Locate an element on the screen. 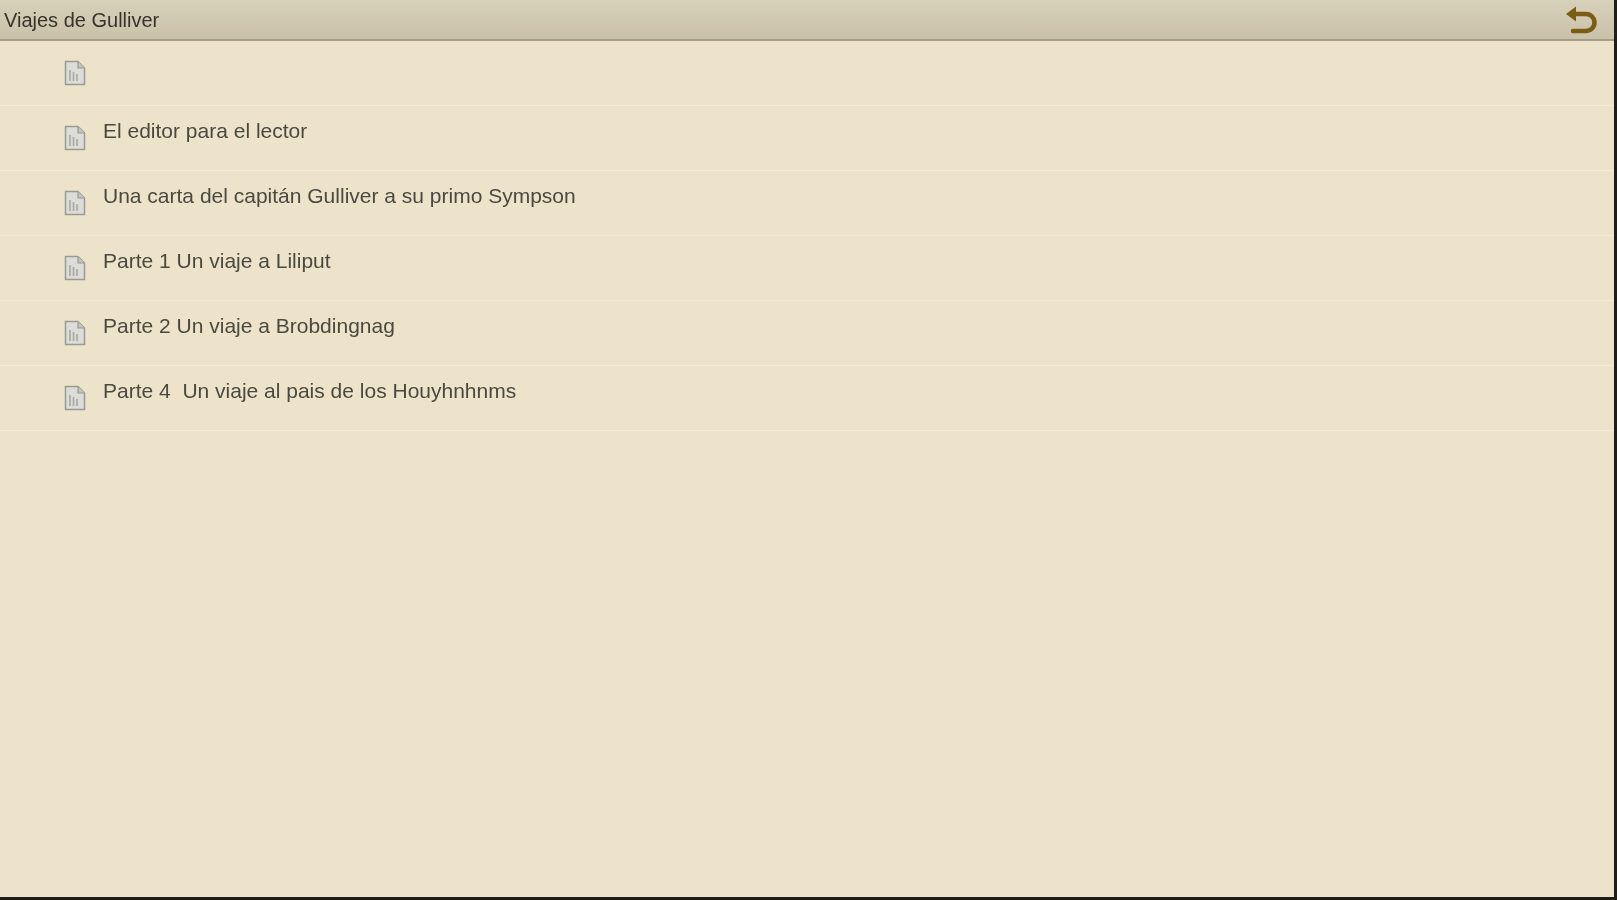 The image size is (1617, 900). undo-arrow-icon is located at coordinates (1581, 19).